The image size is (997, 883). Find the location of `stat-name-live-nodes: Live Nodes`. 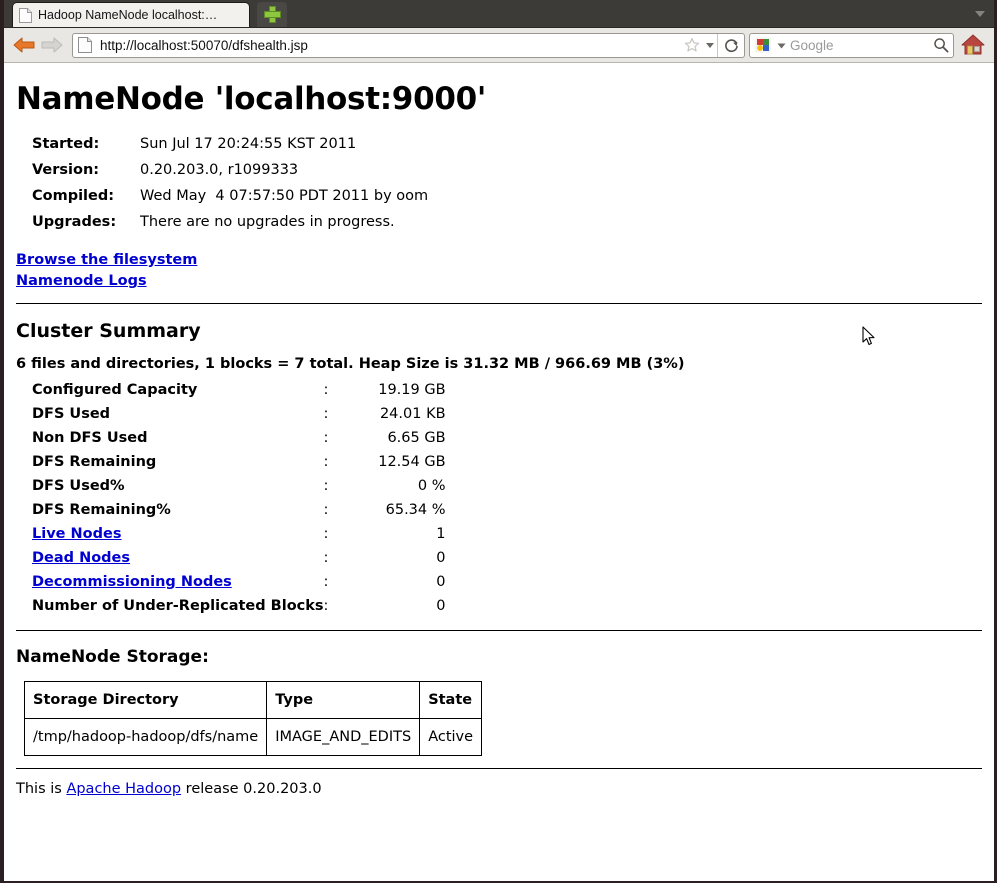

stat-name-live-nodes: Live Nodes is located at coordinates (178, 534).